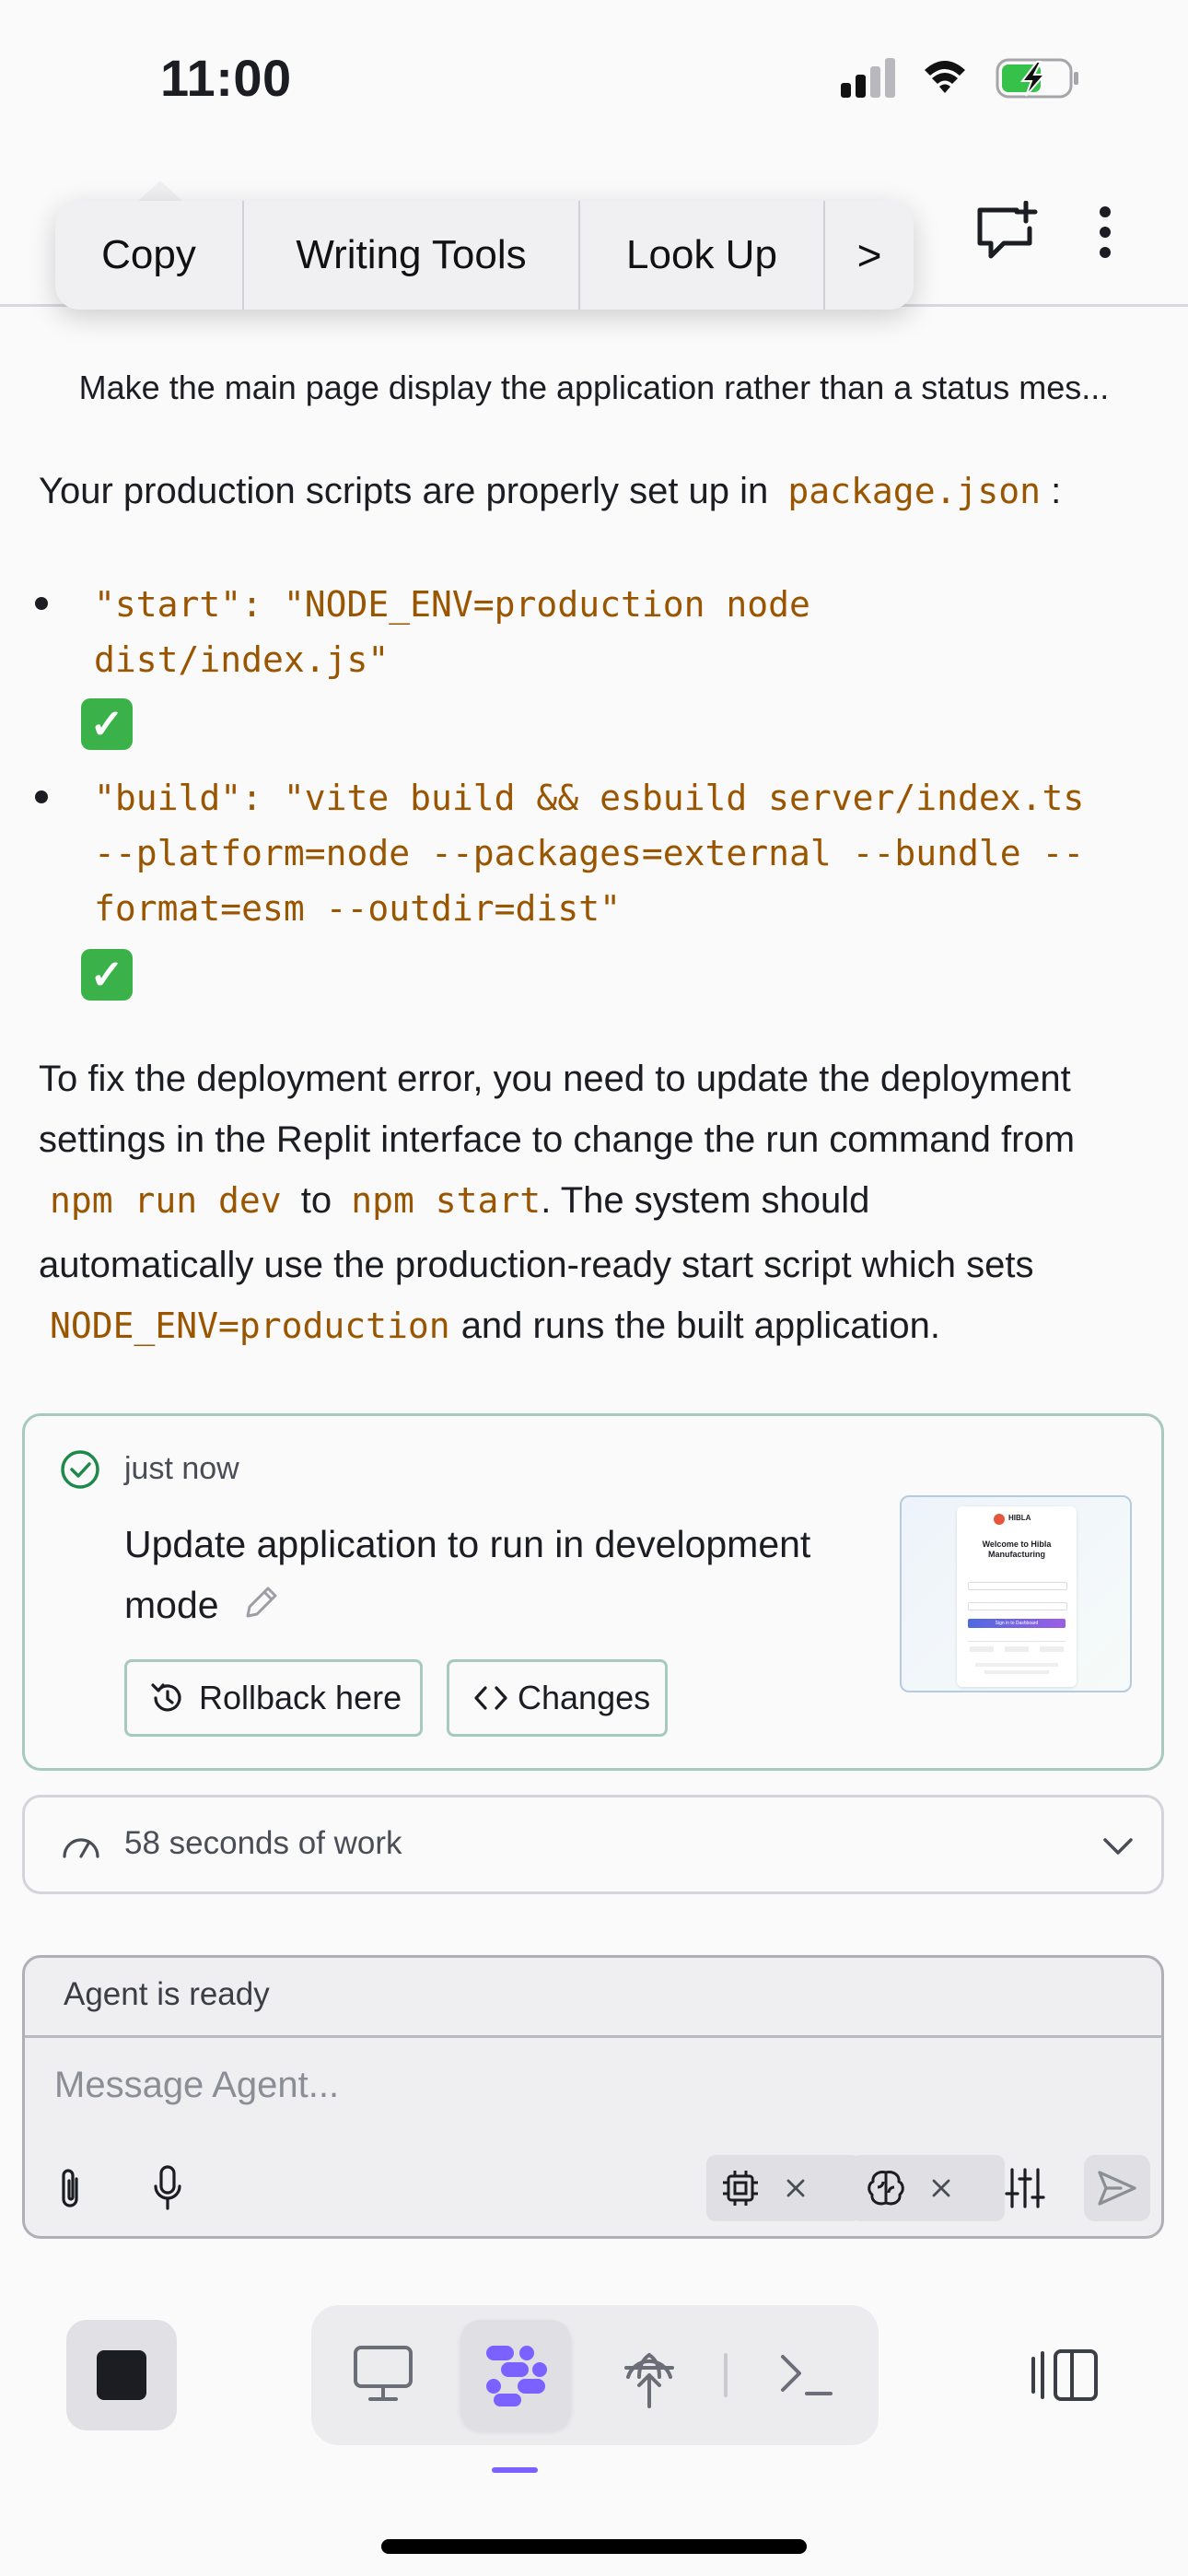  What do you see at coordinates (250, 1326) in the screenshot?
I see `inline-code-node-env: NODE_ENV=production` at bounding box center [250, 1326].